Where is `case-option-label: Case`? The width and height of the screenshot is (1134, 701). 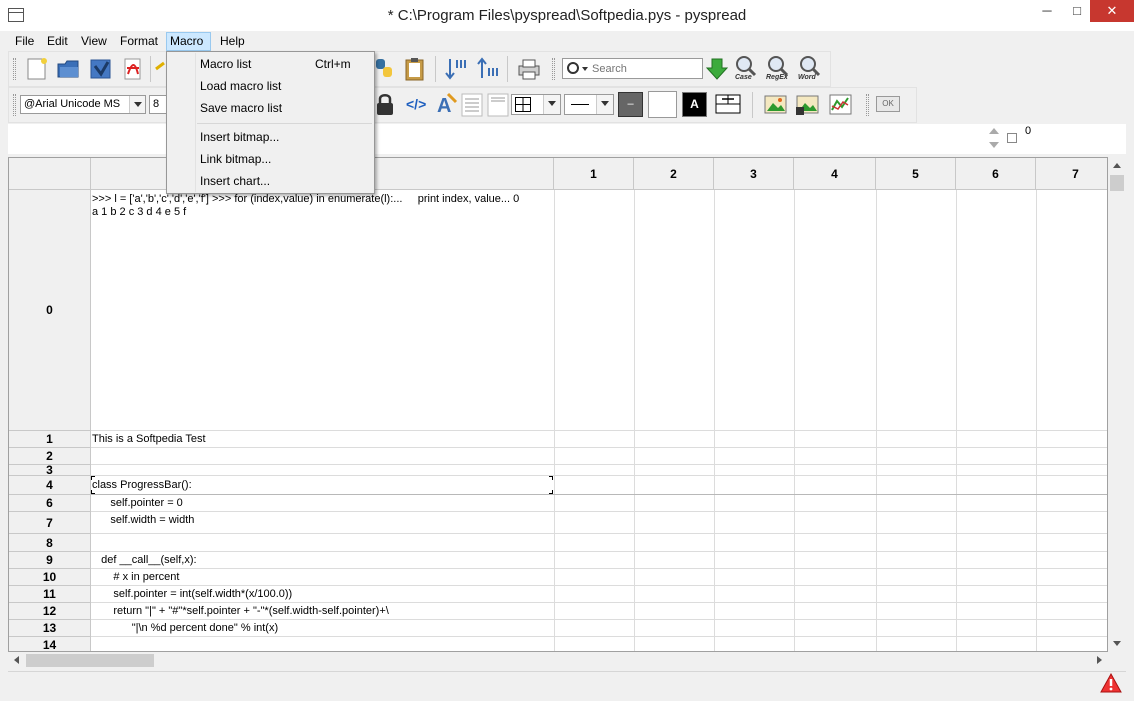
case-option-label: Case is located at coordinates (743, 77).